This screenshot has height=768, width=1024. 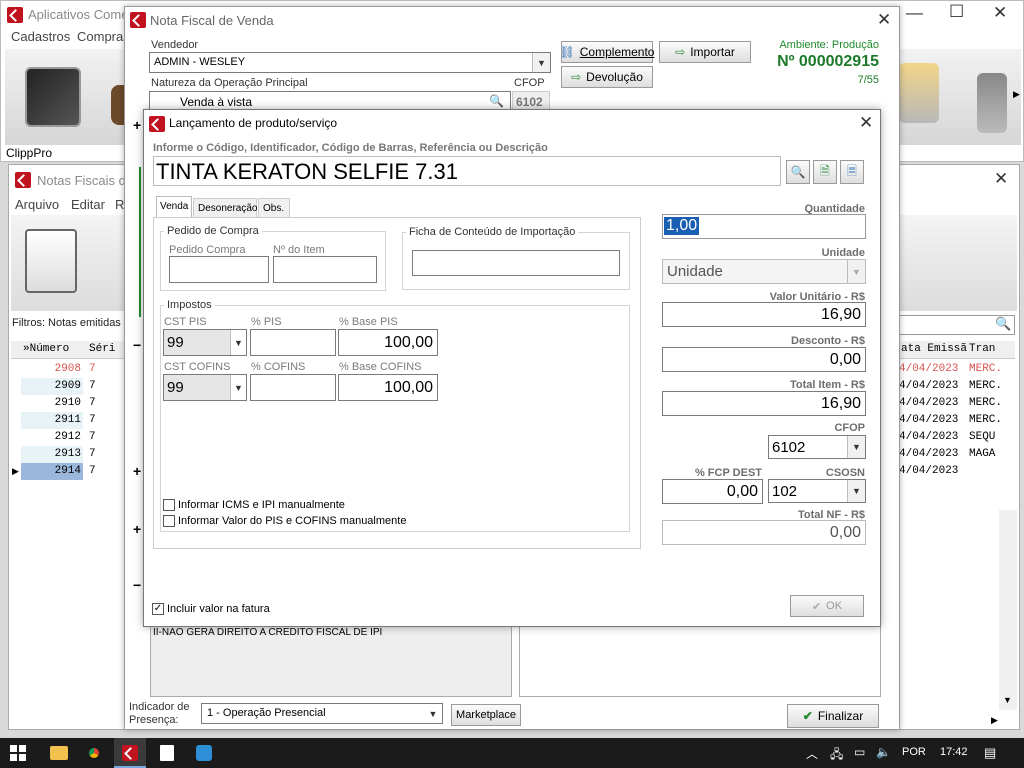 What do you see at coordinates (764, 403) in the screenshot?
I see `total-item-field: 16,90` at bounding box center [764, 403].